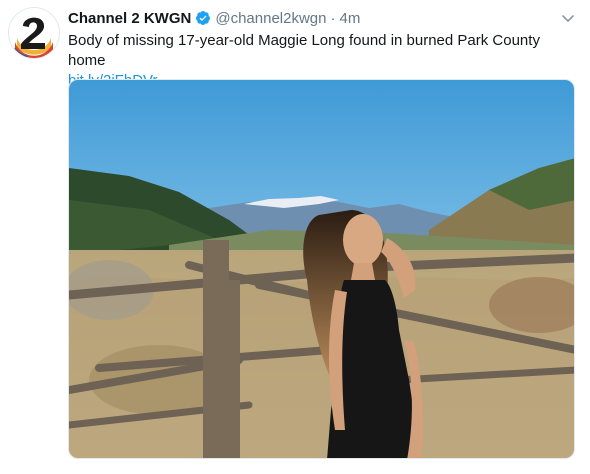 The width and height of the screenshot is (590, 474). I want to click on username-handle: @channel2kwgn, so click(270, 18).